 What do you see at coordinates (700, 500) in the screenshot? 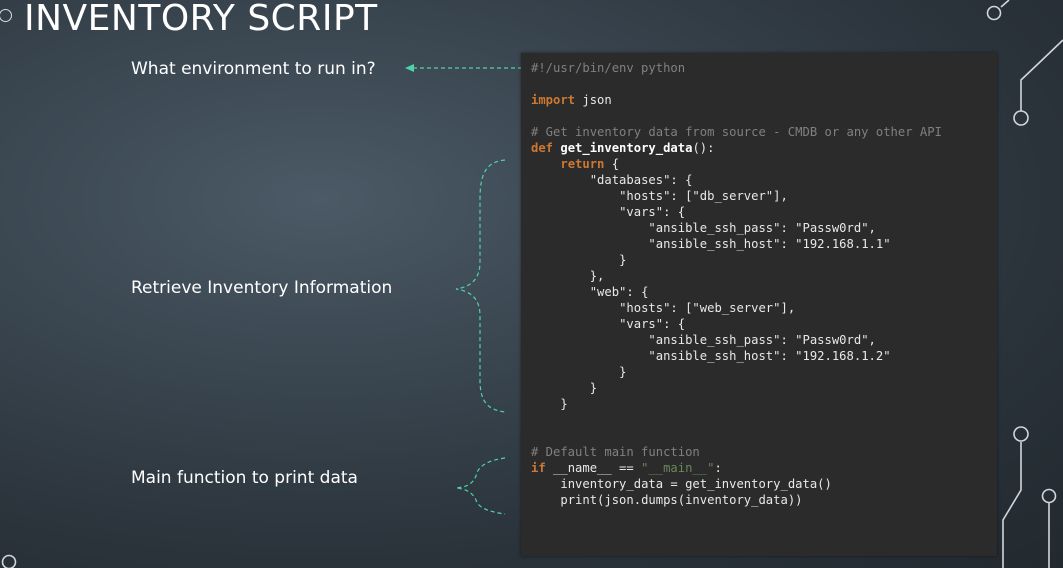
I see `print-args: (json.dumps(inventory_data))` at bounding box center [700, 500].